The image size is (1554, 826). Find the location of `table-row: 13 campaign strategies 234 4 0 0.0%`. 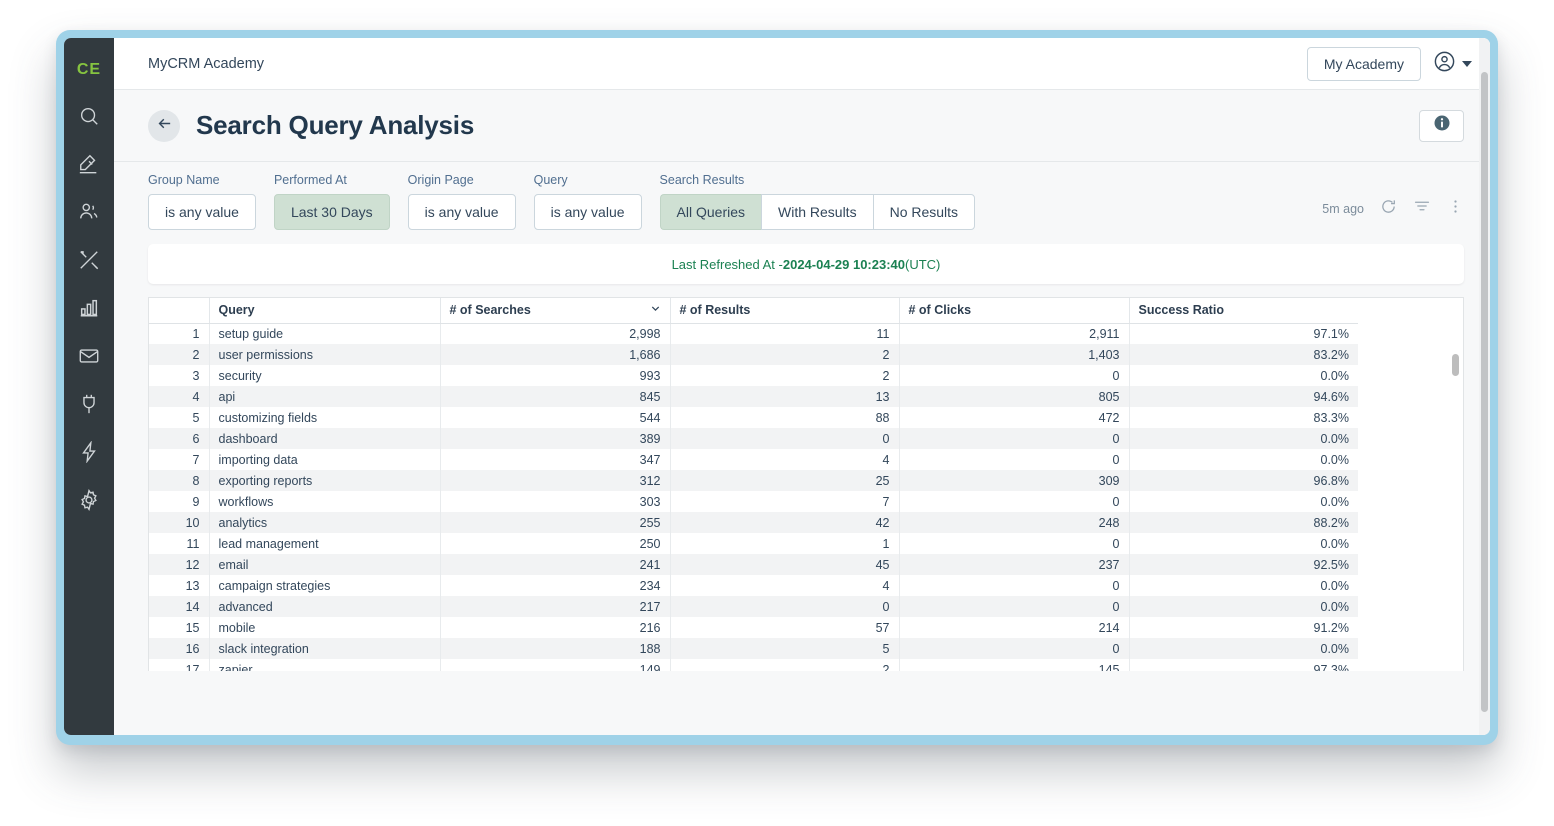

table-row: 13 campaign strategies 234 4 0 0.0% is located at coordinates (753, 585).